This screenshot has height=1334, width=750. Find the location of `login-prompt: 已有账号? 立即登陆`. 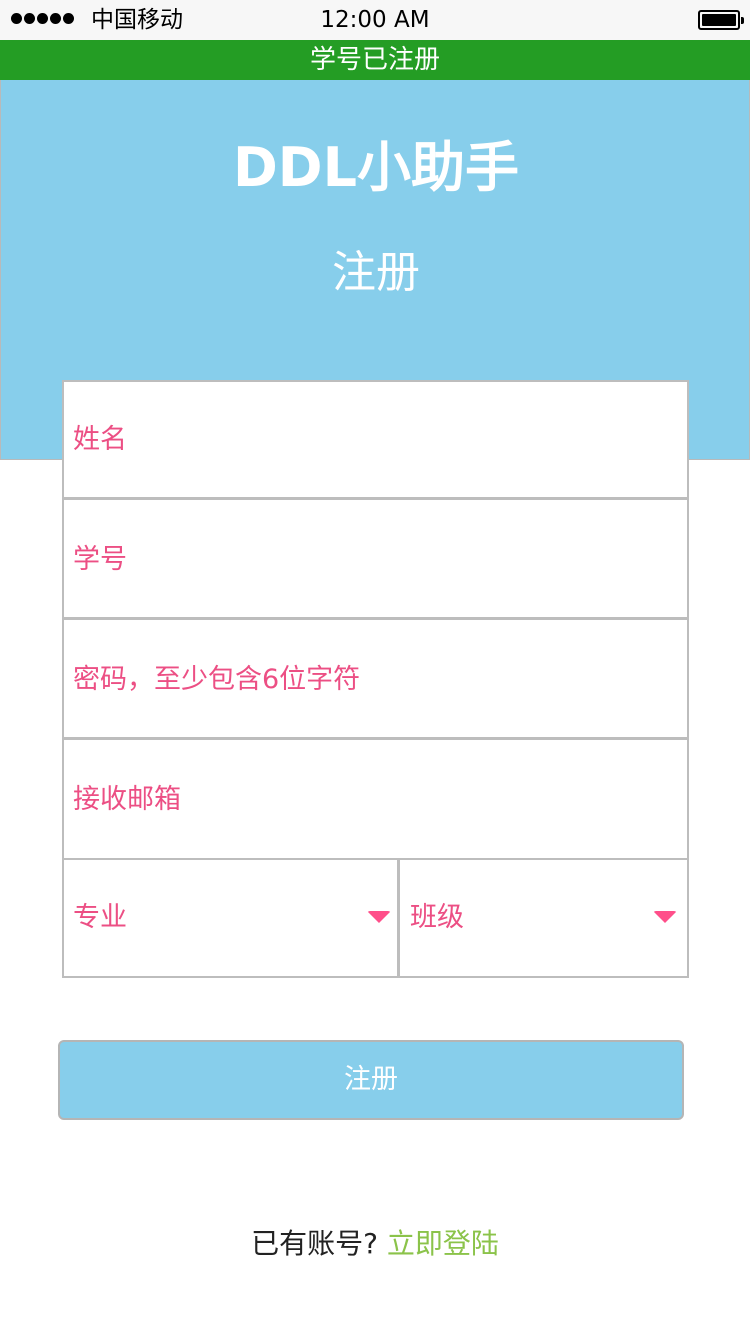

login-prompt: 已有账号? 立即登陆 is located at coordinates (375, 1244).